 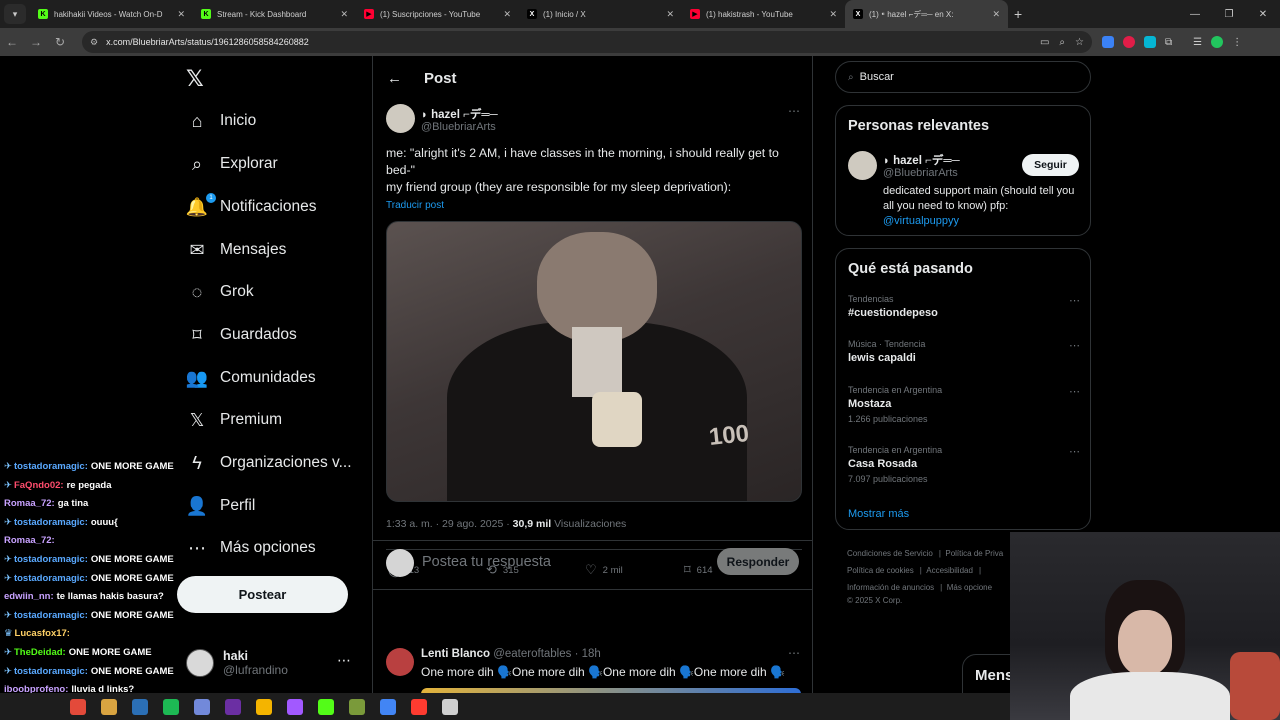 What do you see at coordinates (60, 42) in the screenshot?
I see `reload-icon: ↻` at bounding box center [60, 42].